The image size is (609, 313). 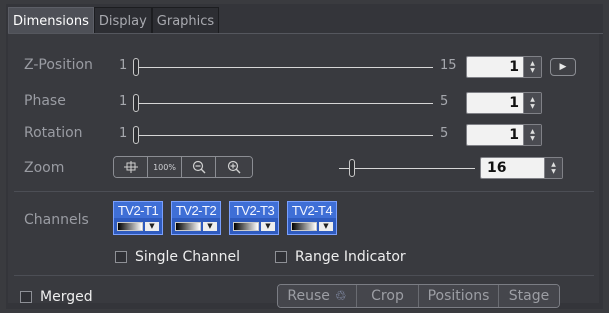 I want to click on single-channel-checkbox, so click(x=121, y=257).